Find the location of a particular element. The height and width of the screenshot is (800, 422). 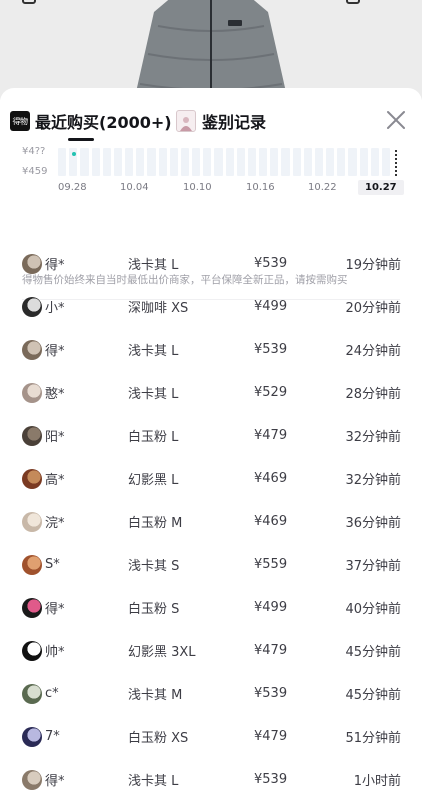

buyer-name: 高* is located at coordinates (55, 480).